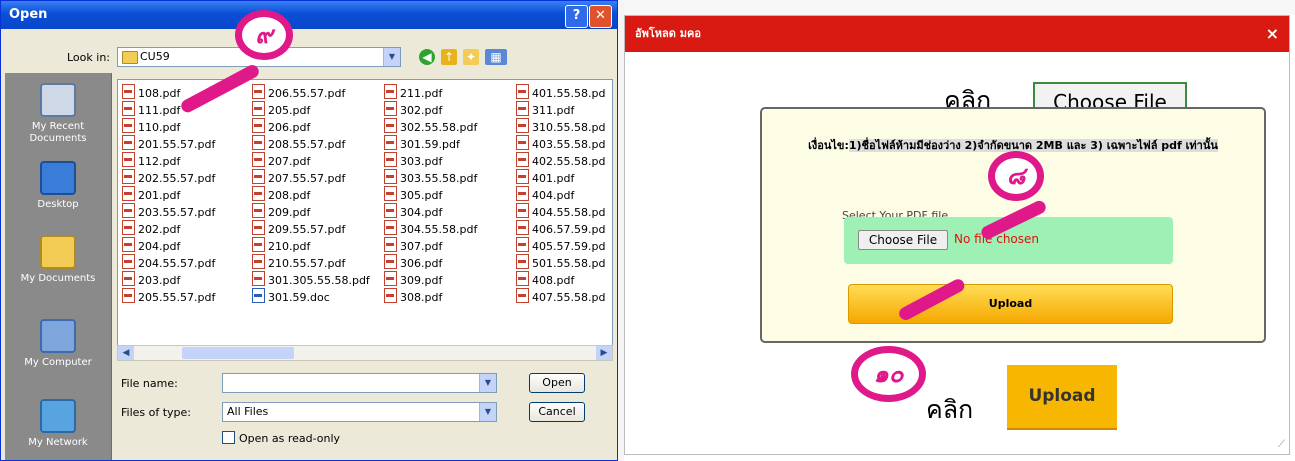 This screenshot has height=461, width=1295. What do you see at coordinates (828, 145) in the screenshot?
I see `condition-prefix: เงื่อนไข:` at bounding box center [828, 145].